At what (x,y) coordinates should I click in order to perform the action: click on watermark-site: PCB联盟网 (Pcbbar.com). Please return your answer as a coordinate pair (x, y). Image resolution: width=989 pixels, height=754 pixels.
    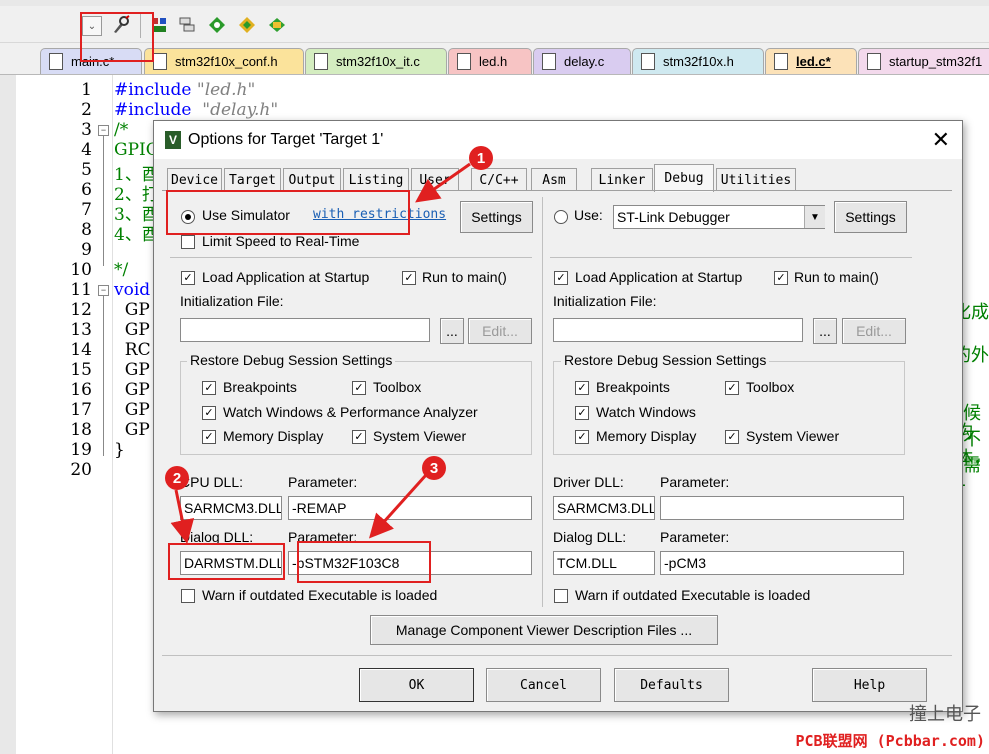
    Looking at the image, I should click on (890, 741).